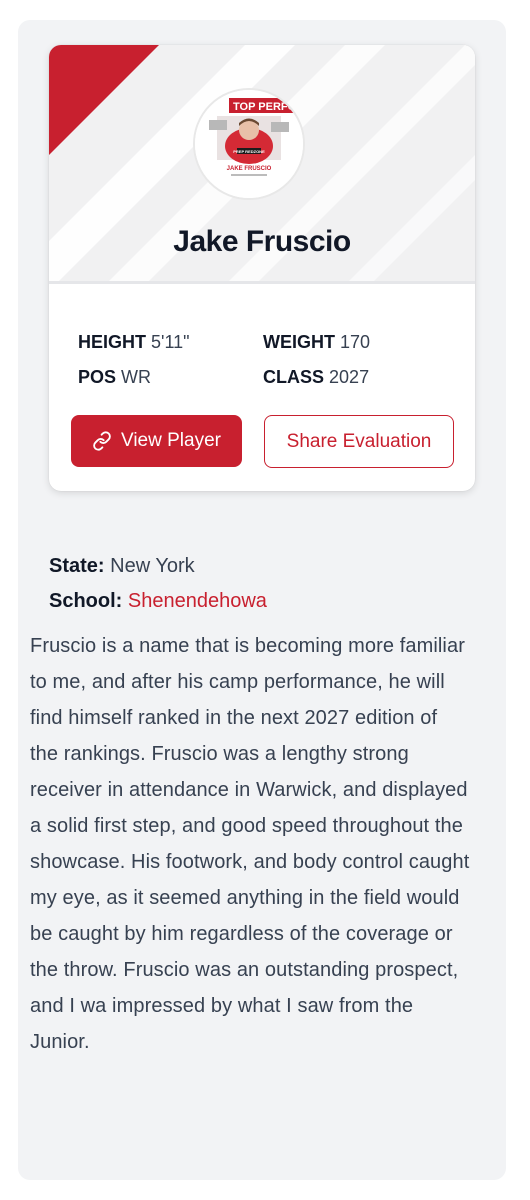 Image resolution: width=530 pixels, height=1200 pixels. Describe the element at coordinates (170, 342) in the screenshot. I see `stat-height-value: 5'11"` at that location.